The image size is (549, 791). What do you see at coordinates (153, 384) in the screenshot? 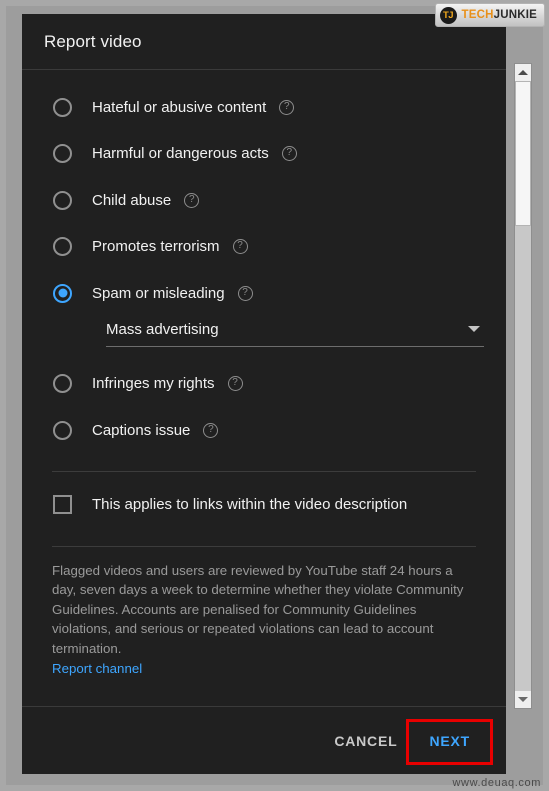
I see `radio-option-label: Infringes my rights` at bounding box center [153, 384].